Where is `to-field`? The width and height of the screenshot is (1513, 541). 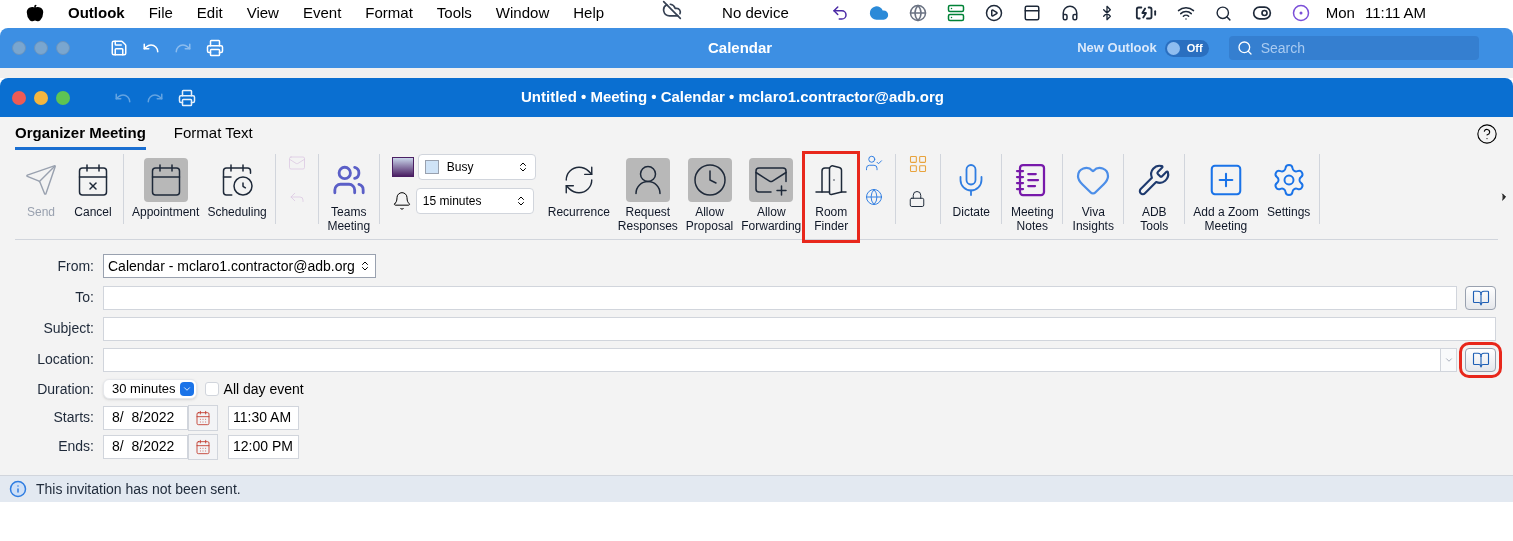
to-field is located at coordinates (780, 297).